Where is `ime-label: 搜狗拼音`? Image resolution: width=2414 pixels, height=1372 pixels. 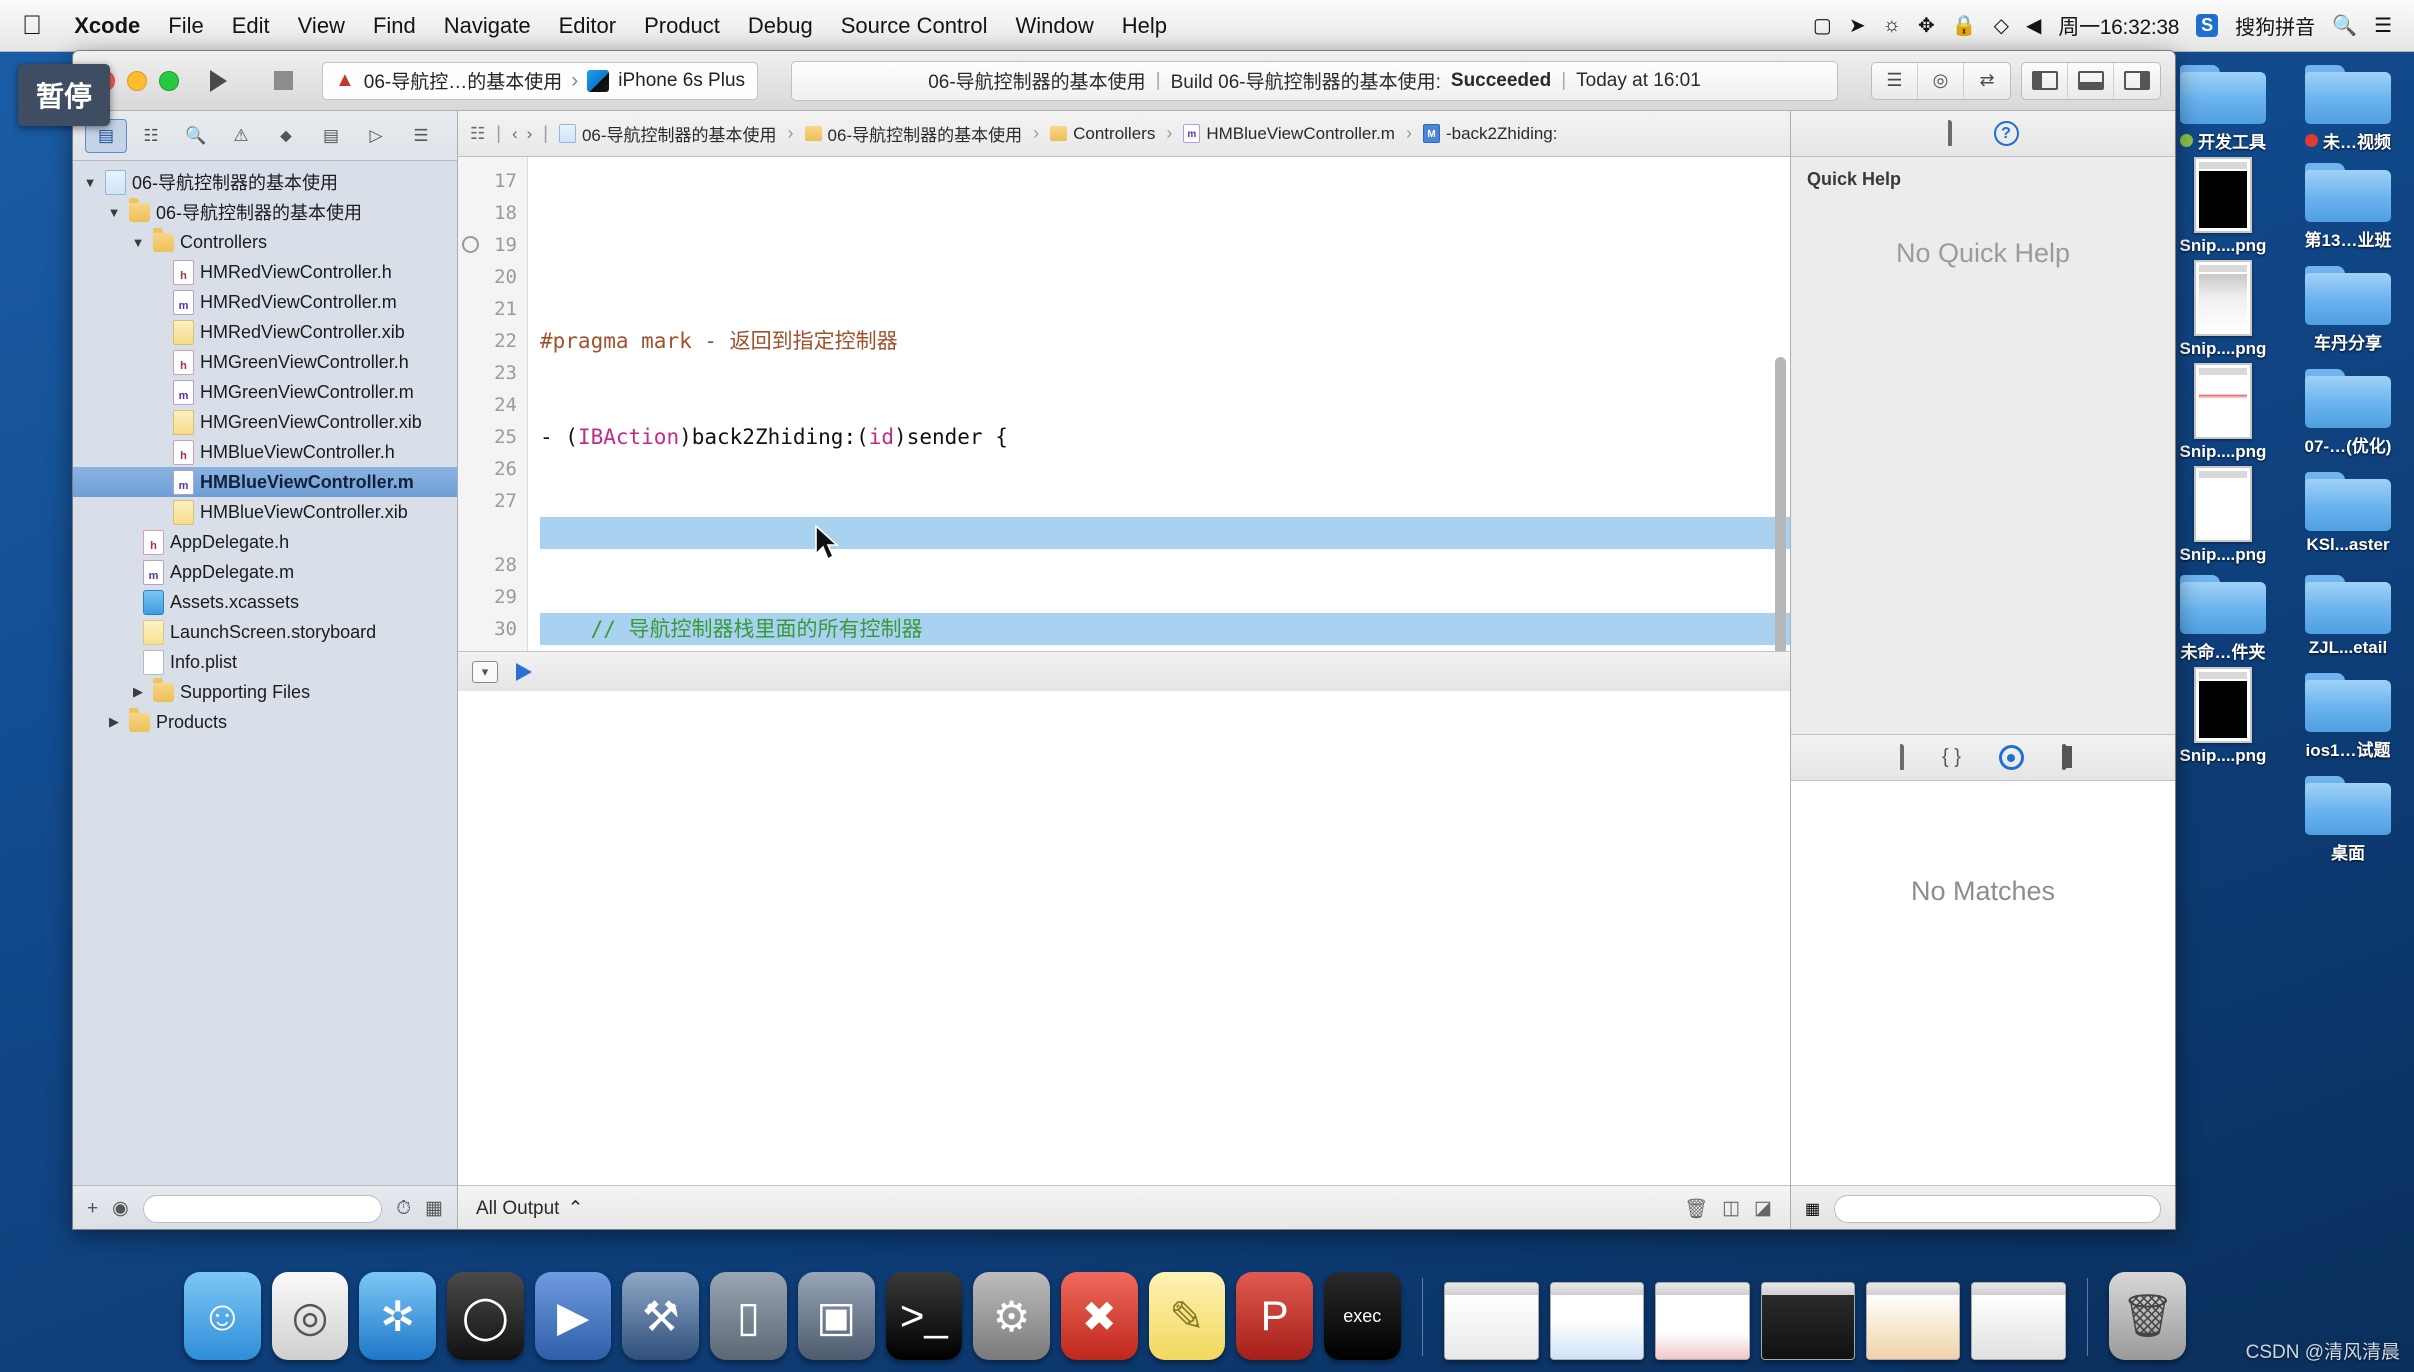
ime-label: 搜狗拼音 is located at coordinates (2275, 25).